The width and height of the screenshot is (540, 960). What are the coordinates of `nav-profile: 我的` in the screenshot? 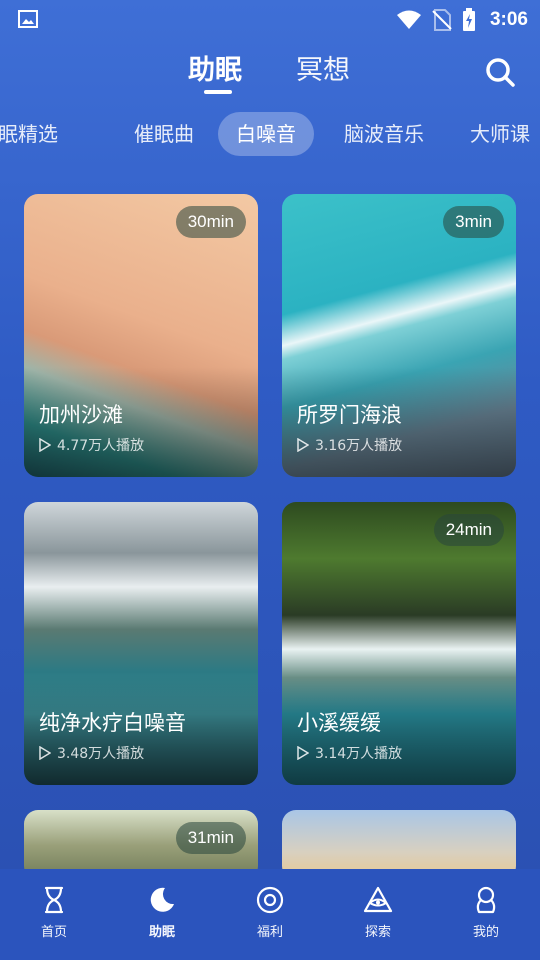 It's located at (486, 914).